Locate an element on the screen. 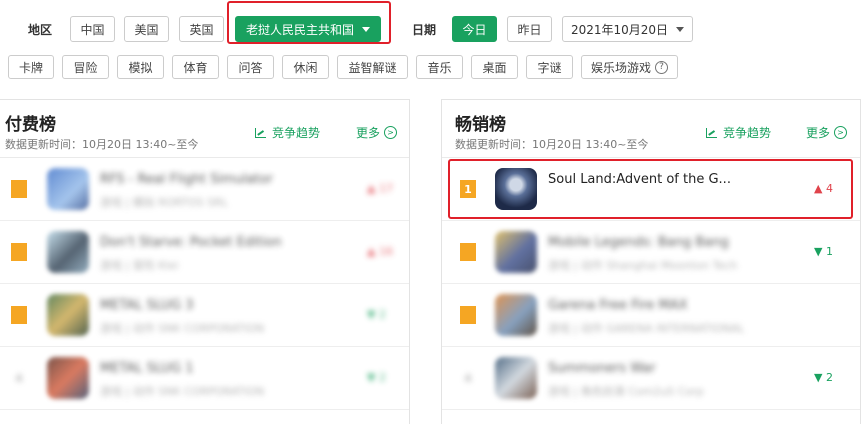 The width and height of the screenshot is (864, 424). category-tag: 益智解谜 is located at coordinates (372, 67).